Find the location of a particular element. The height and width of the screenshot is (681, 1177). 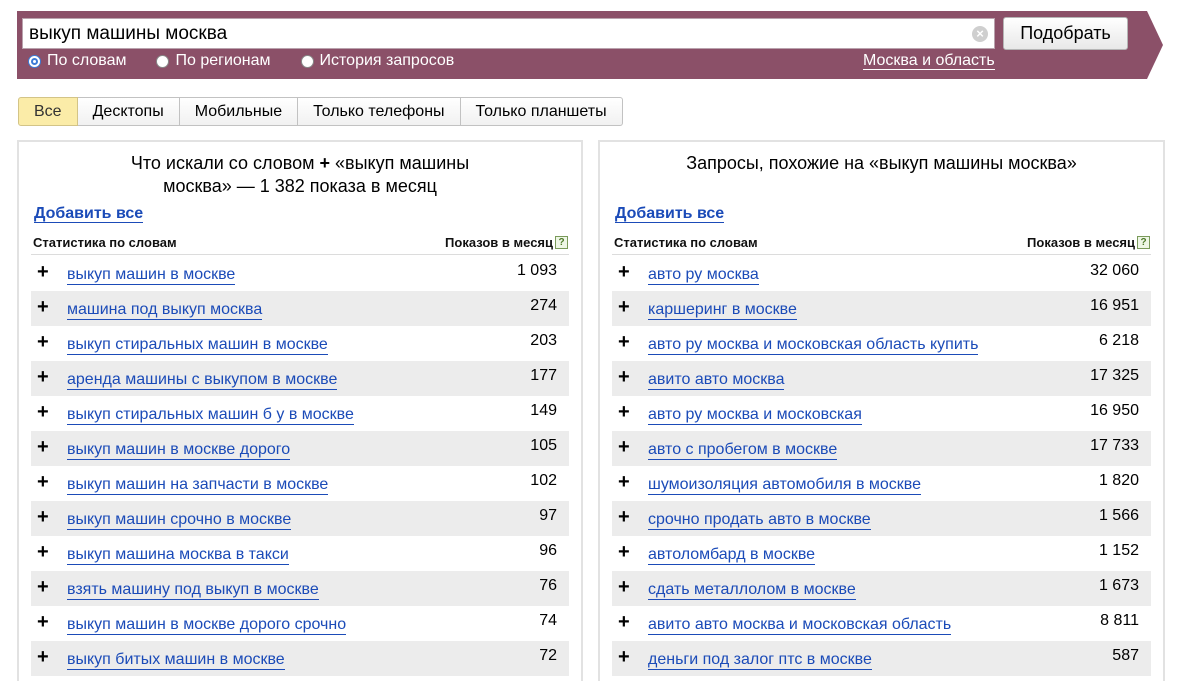

impressions-count: 1 093 is located at coordinates (536, 270).